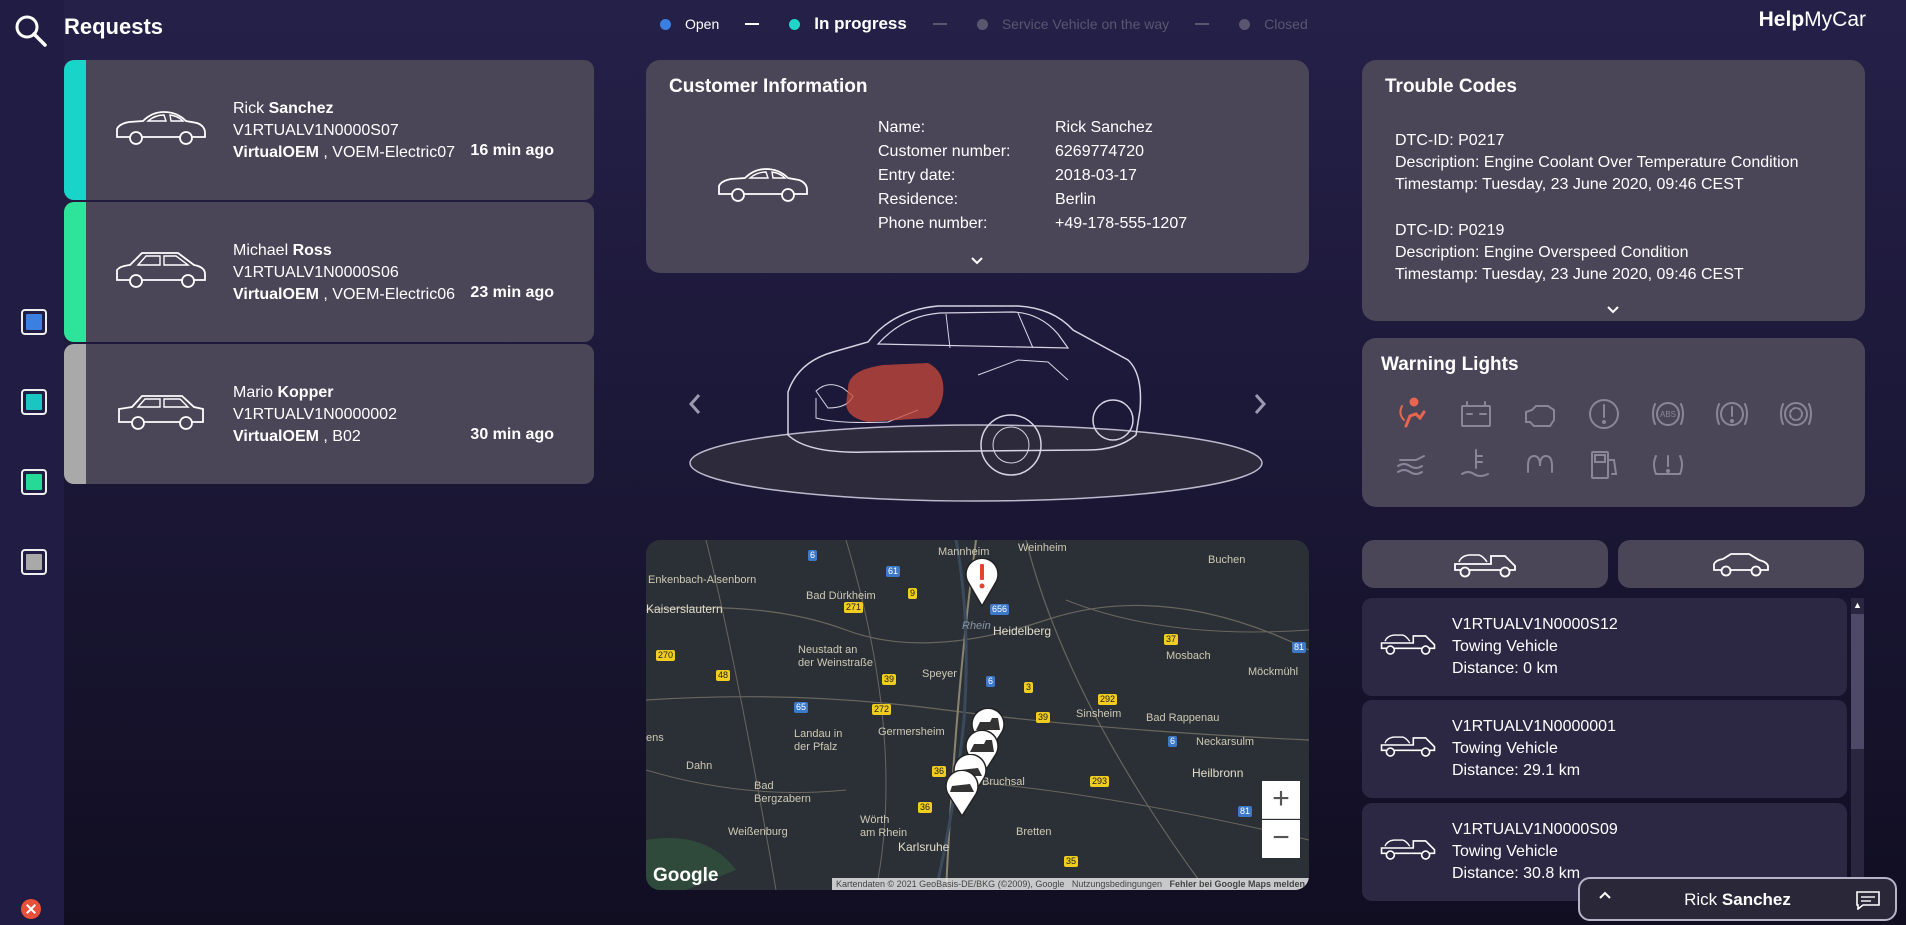  I want to click on filter-open-checkbox, so click(34, 322).